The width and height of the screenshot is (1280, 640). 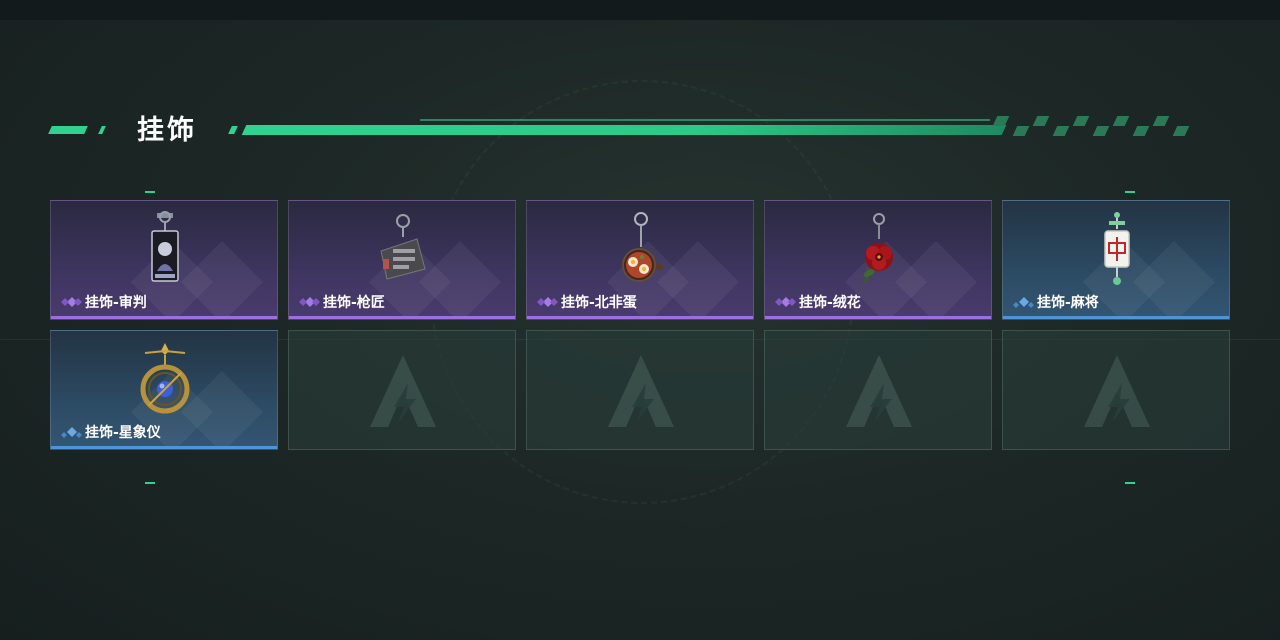 What do you see at coordinates (165, 246) in the screenshot?
I see `tarot-card-charm-icon` at bounding box center [165, 246].